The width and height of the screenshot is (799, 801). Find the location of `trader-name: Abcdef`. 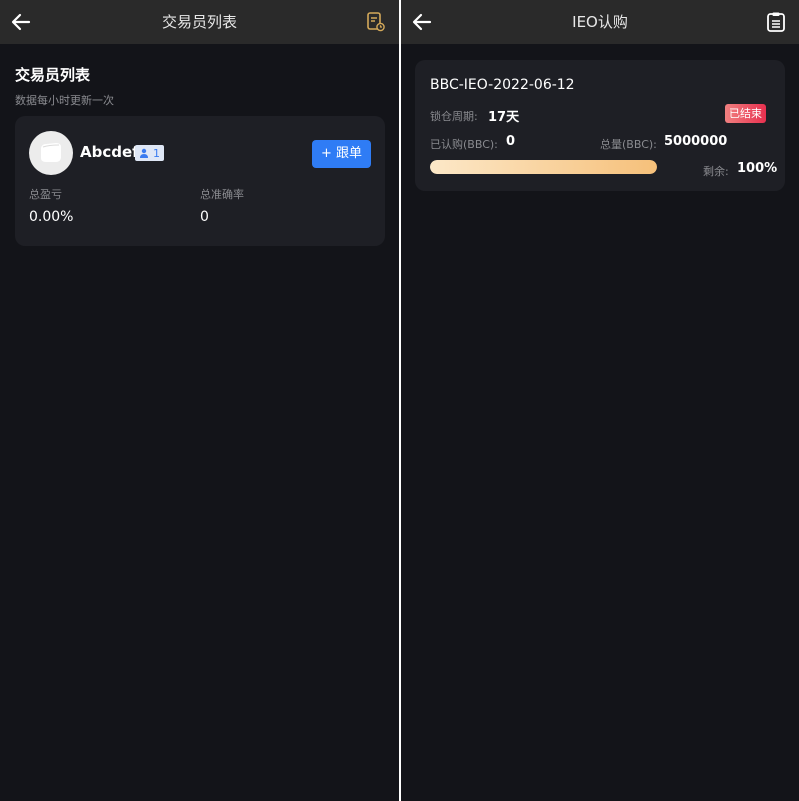

trader-name: Abcdef is located at coordinates (109, 152).